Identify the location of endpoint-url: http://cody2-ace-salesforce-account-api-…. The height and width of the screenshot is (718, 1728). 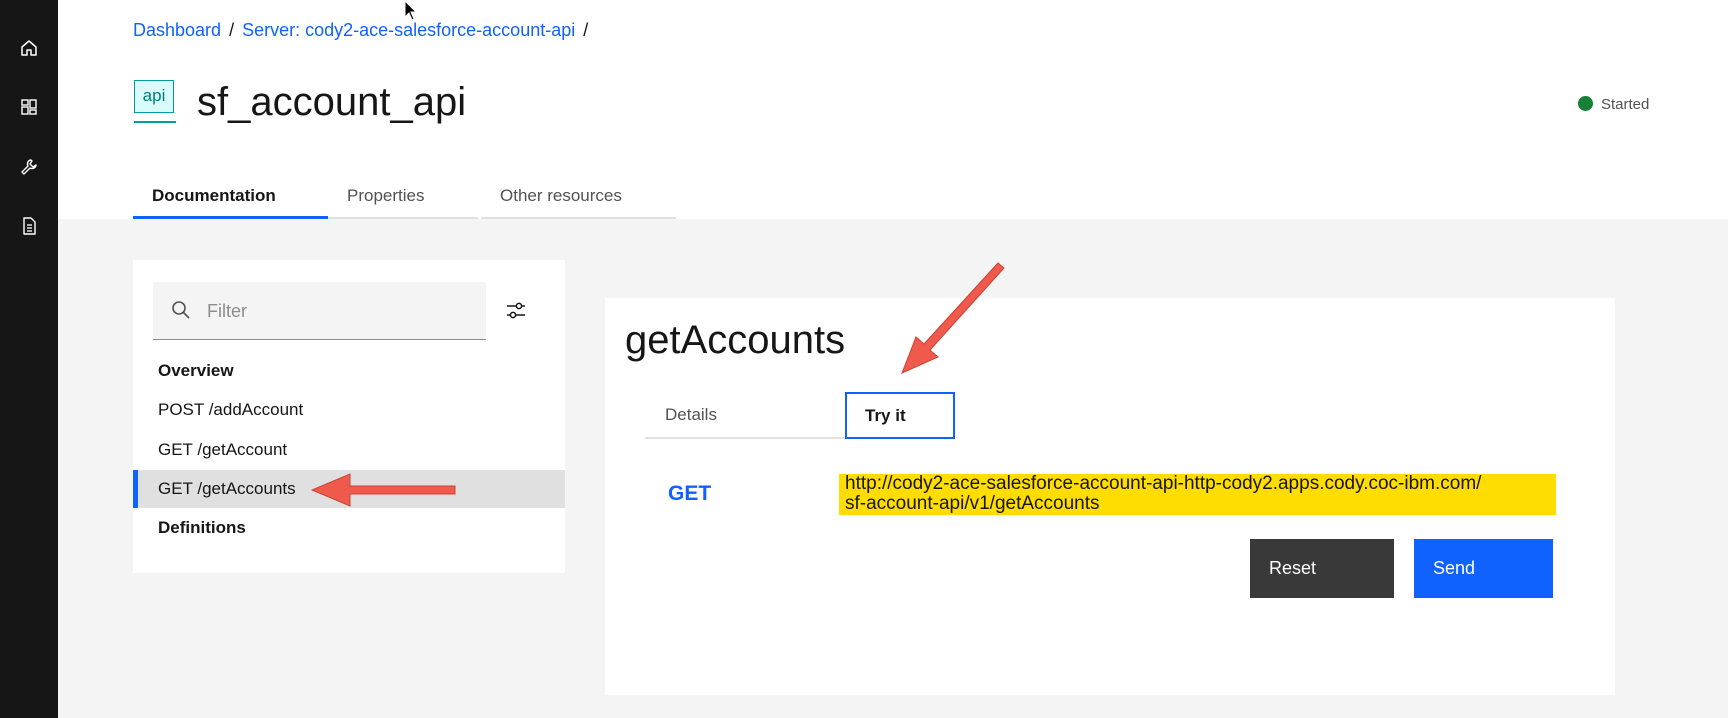
(1197, 494).